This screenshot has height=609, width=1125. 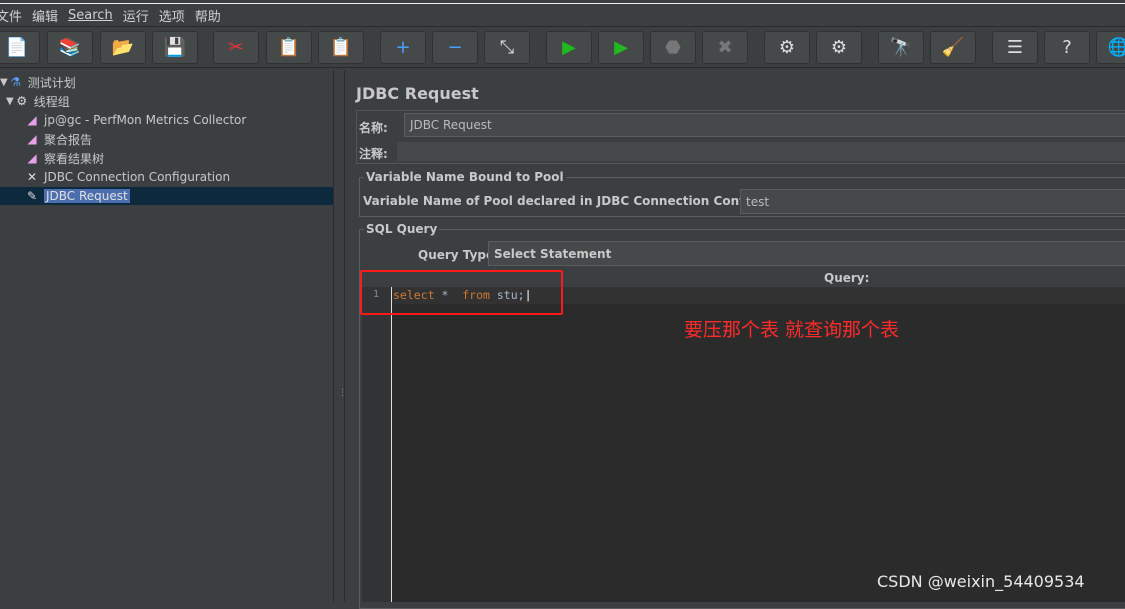 What do you see at coordinates (17, 47) in the screenshot?
I see `new-icon: 📄` at bounding box center [17, 47].